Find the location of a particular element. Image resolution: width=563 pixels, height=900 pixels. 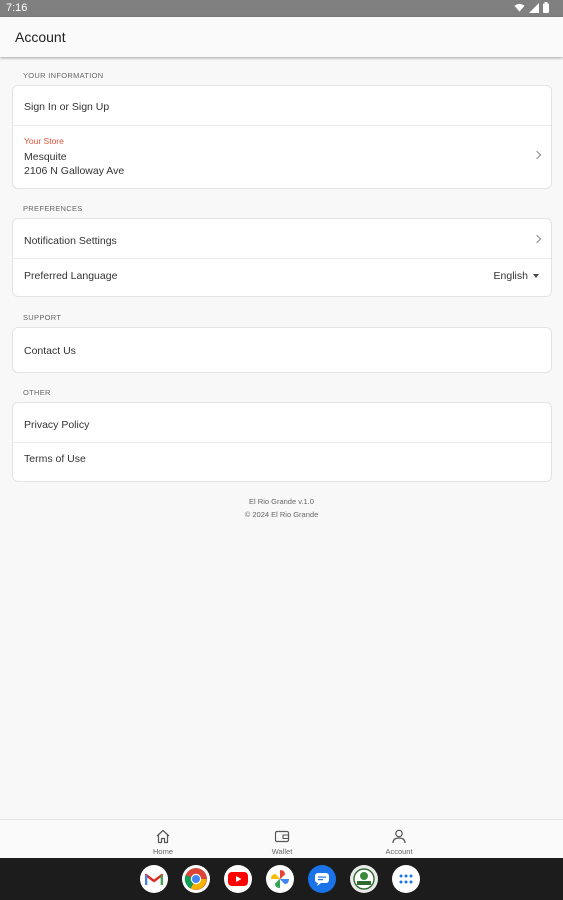

section-label-preferences: PREFERENCES is located at coordinates (53, 208).